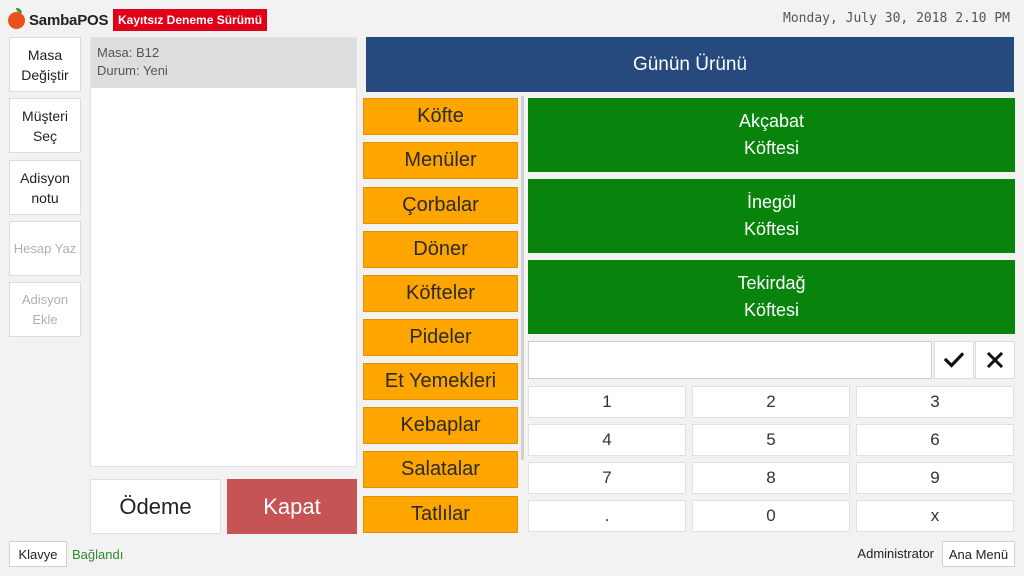 The width and height of the screenshot is (1024, 576). Describe the element at coordinates (771, 402) in the screenshot. I see `numpad-key-2: 2` at that location.